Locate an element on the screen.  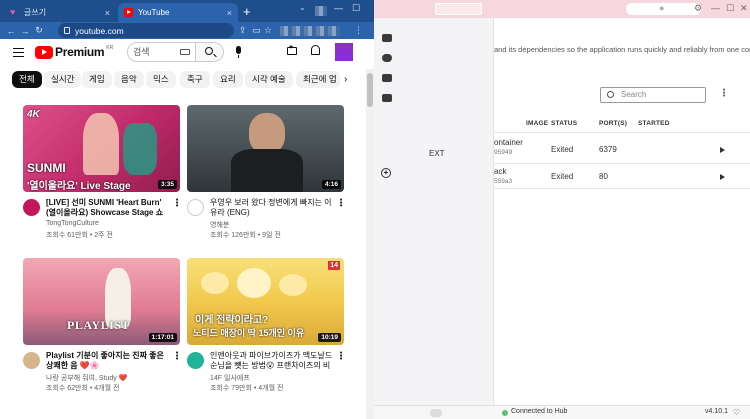
tab-strip: ♥ 글쓰기 × YouTube × + ⌄ — ☐ is located at coordinates (187, 11).